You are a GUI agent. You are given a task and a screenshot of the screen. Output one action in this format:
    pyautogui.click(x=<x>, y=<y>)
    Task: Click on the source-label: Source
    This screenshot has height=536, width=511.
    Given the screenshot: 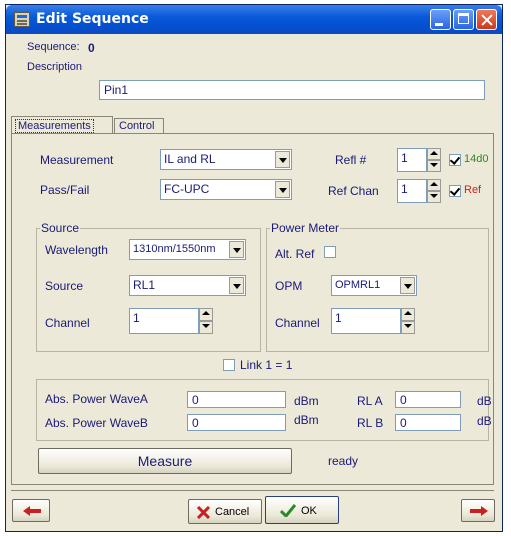 What is the action you would take?
    pyautogui.click(x=64, y=286)
    